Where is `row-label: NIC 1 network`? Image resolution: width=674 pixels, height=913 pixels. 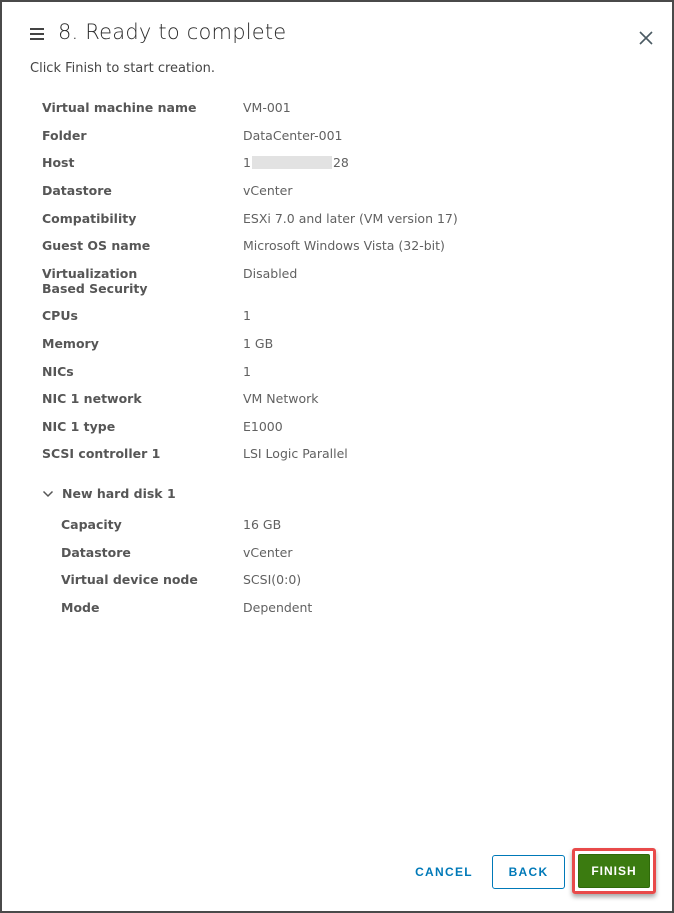 row-label: NIC 1 network is located at coordinates (92, 398).